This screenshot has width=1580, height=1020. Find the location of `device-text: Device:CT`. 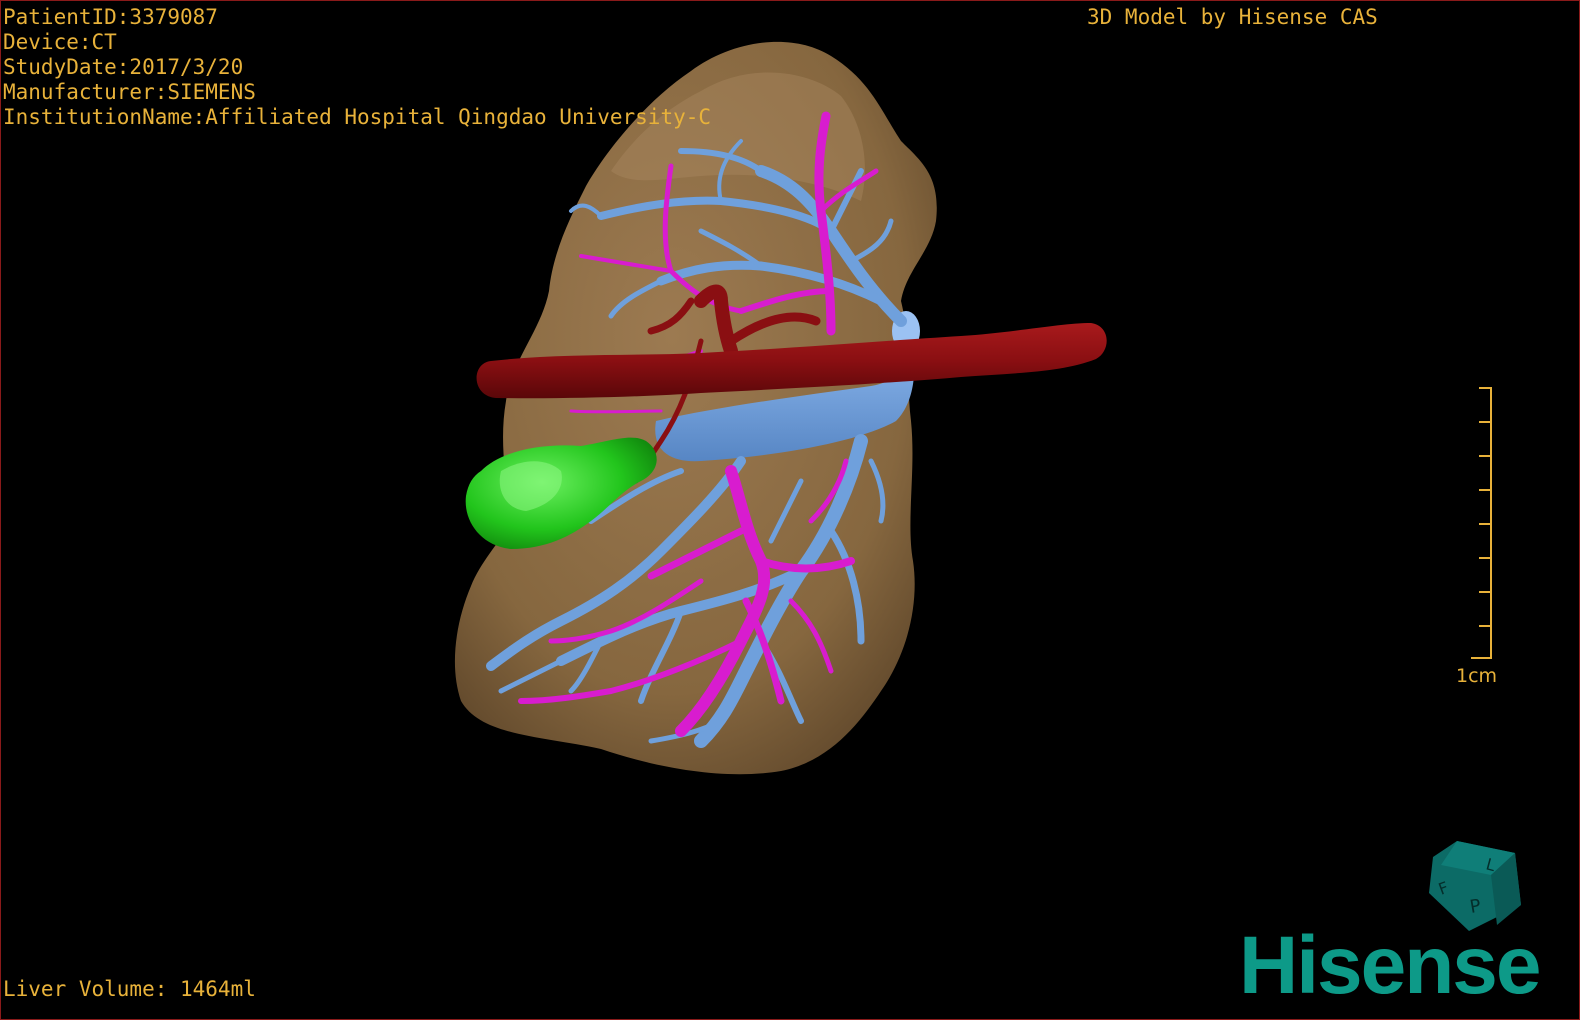

device-text: Device:CT is located at coordinates (60, 42).